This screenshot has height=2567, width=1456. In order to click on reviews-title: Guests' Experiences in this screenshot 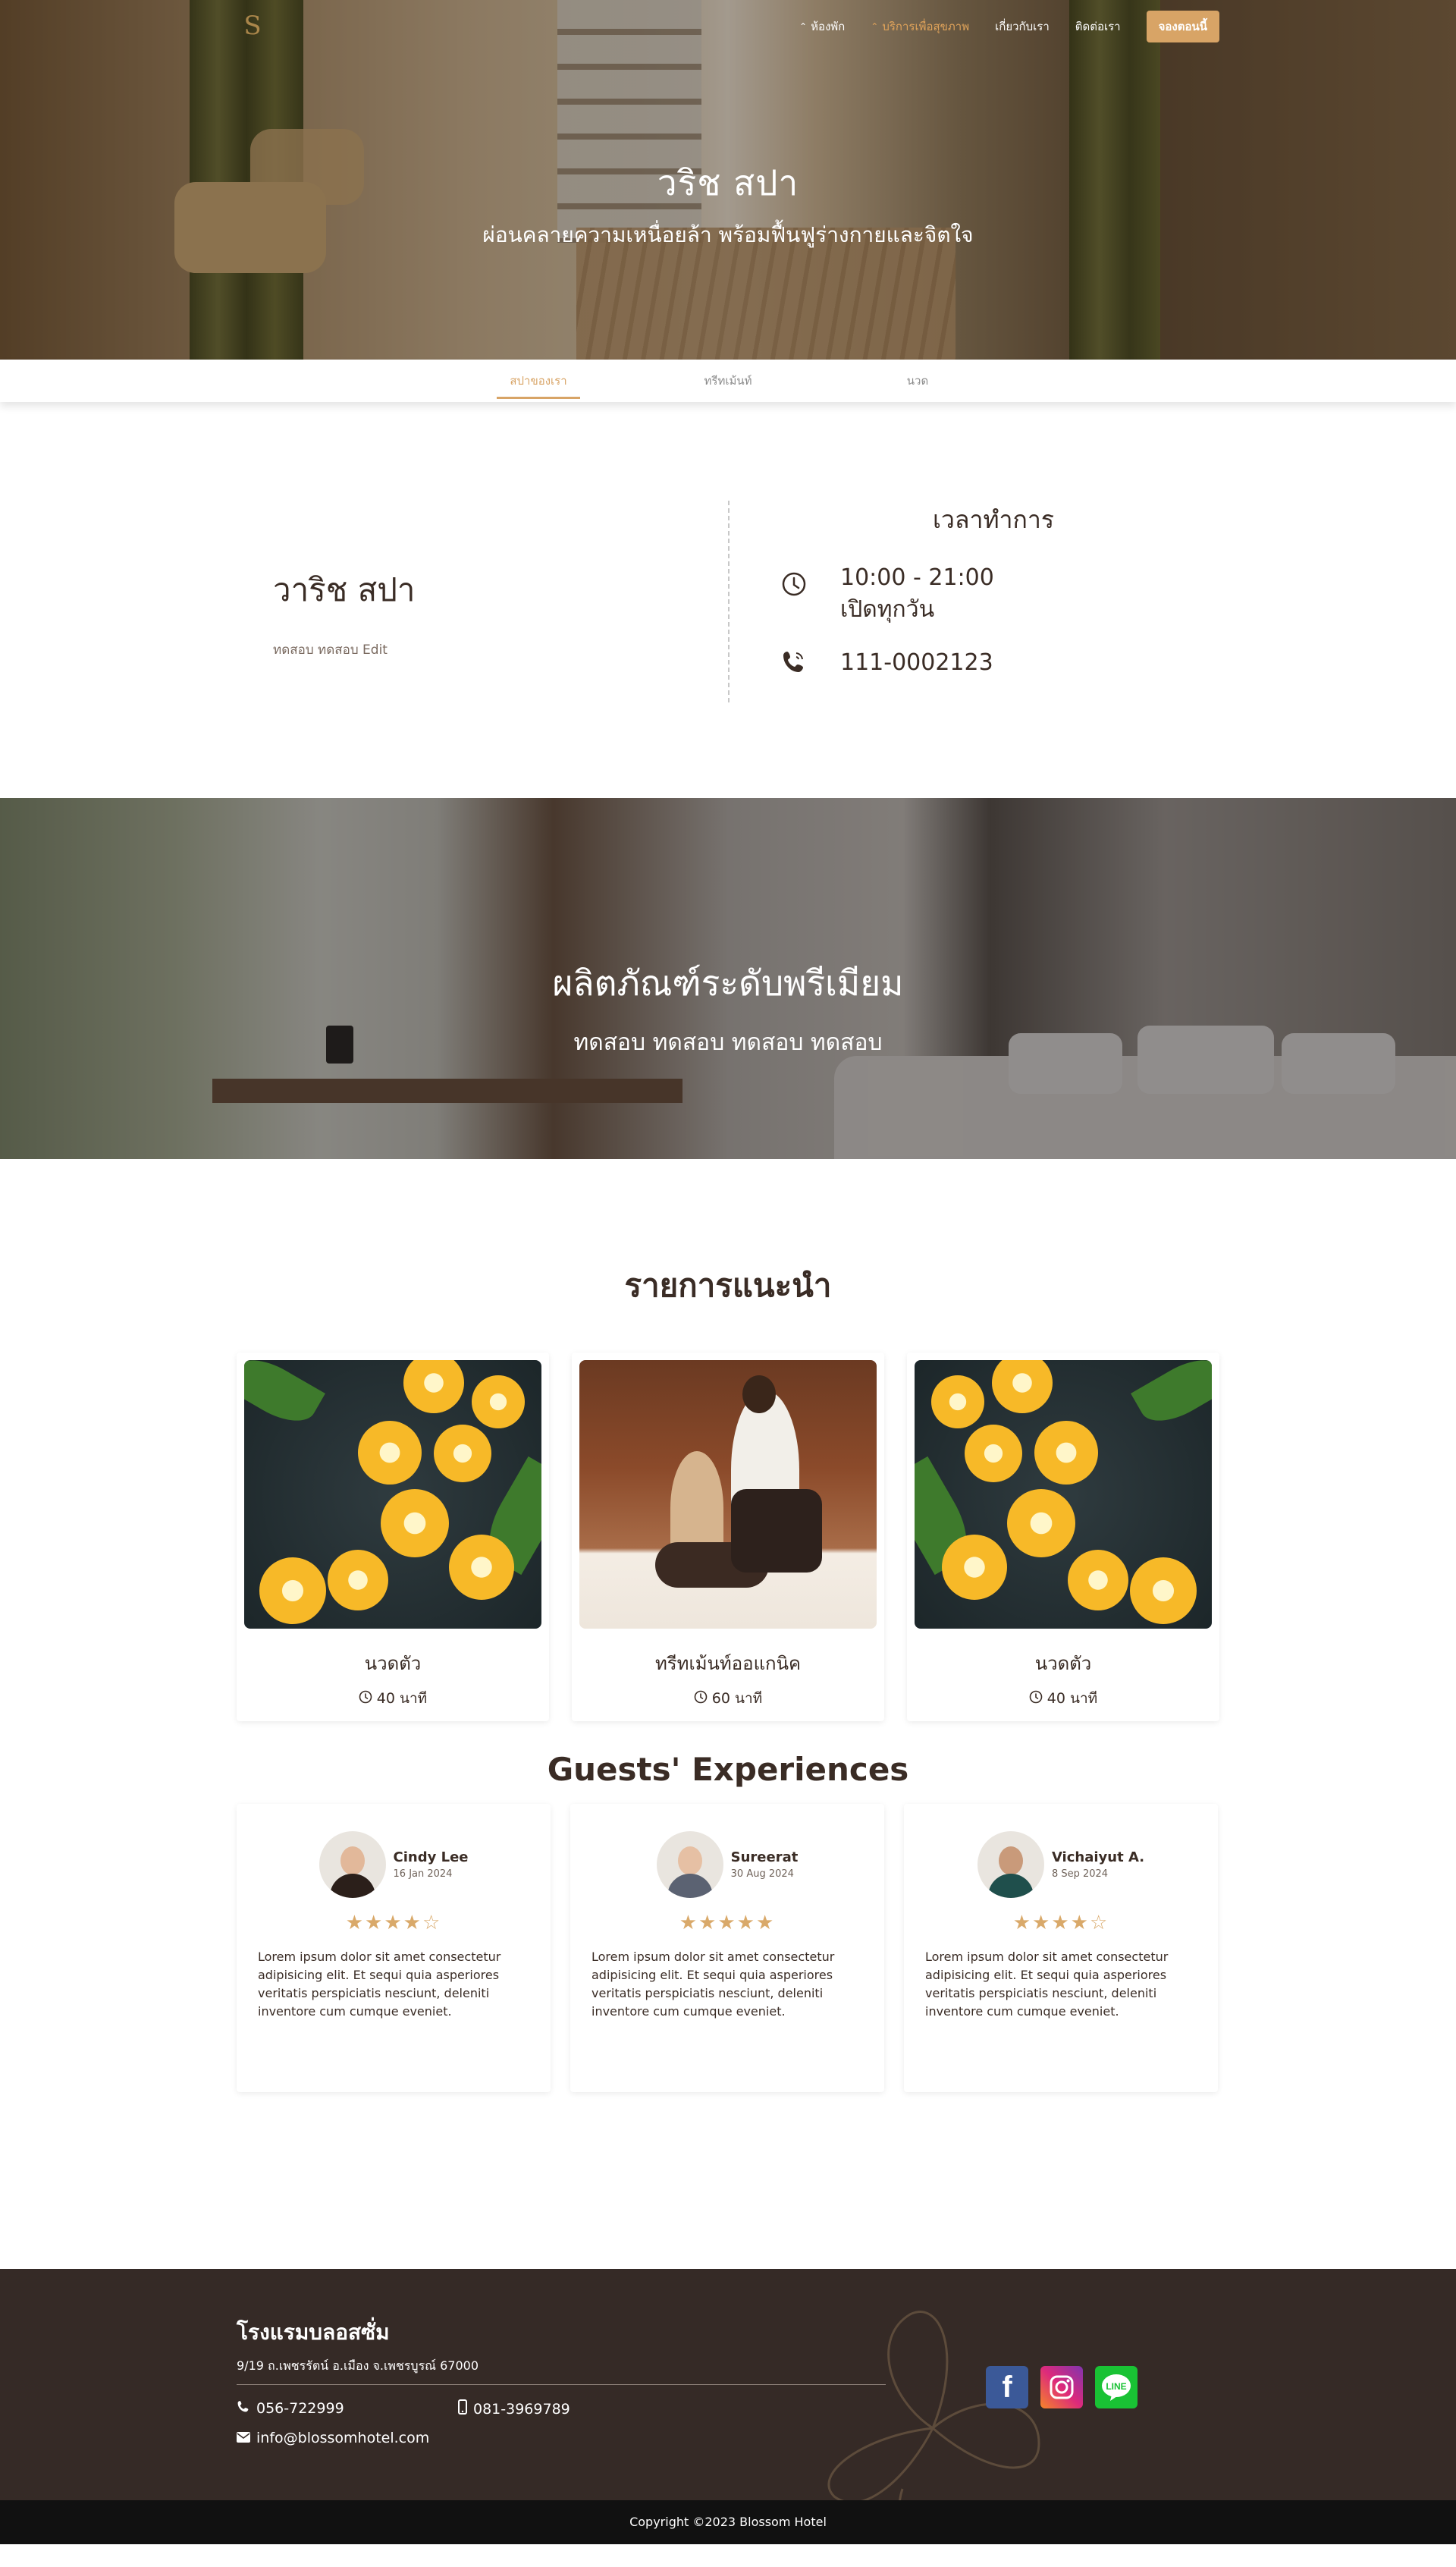, I will do `click(728, 1769)`.